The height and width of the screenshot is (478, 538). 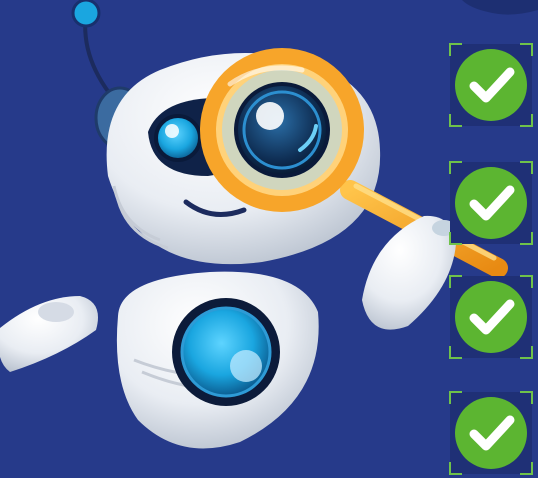 I want to click on magnifying-glass-icon, so click(x=282, y=130).